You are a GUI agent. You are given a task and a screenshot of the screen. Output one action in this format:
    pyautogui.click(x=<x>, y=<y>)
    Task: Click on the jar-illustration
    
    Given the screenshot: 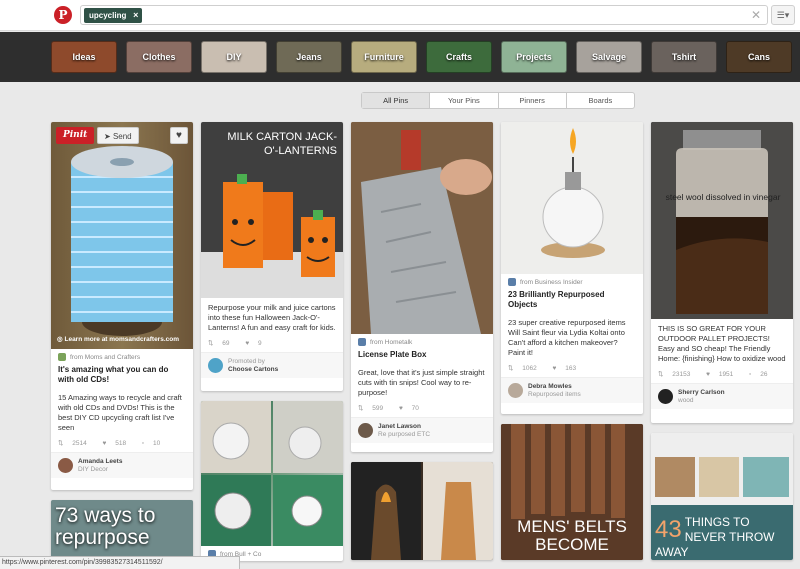 What is the action you would take?
    pyautogui.click(x=722, y=220)
    